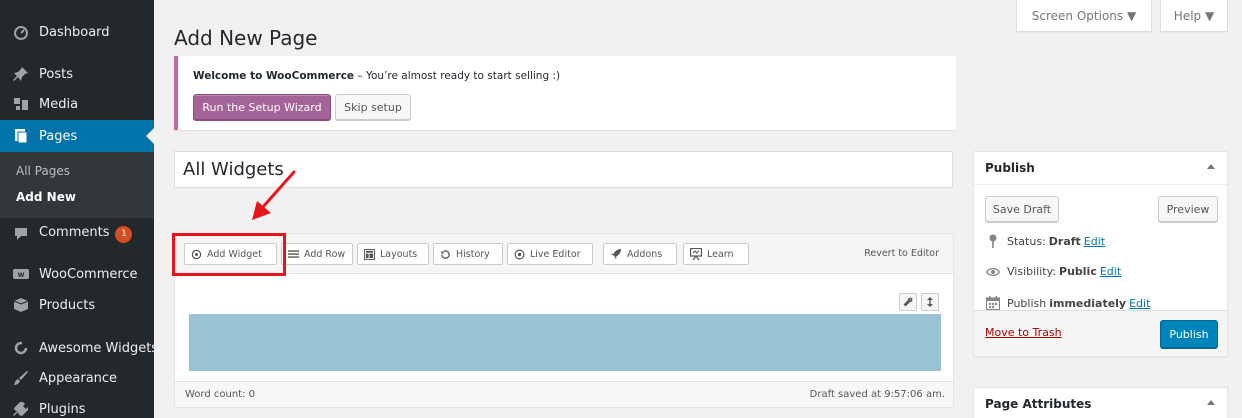 Image resolution: width=1242 pixels, height=418 pixels. What do you see at coordinates (274, 76) in the screenshot?
I see `notice-bold-text: Welcome to WooCommerce` at bounding box center [274, 76].